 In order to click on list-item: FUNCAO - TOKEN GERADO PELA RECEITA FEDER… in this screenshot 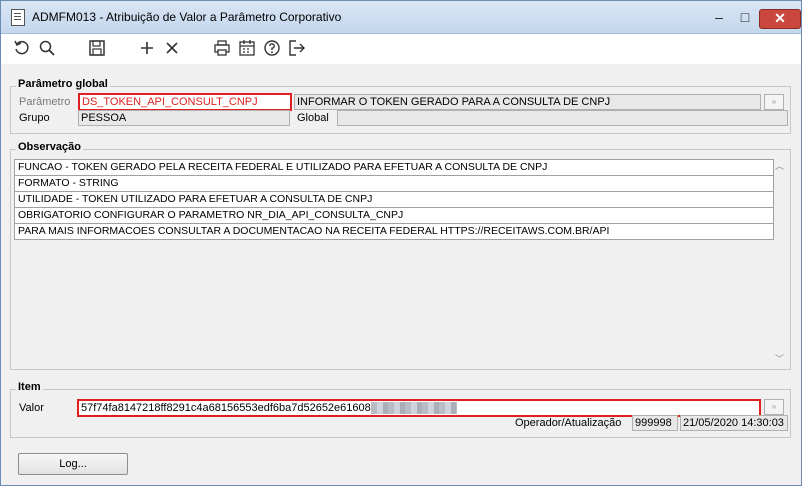, I will do `click(394, 167)`.